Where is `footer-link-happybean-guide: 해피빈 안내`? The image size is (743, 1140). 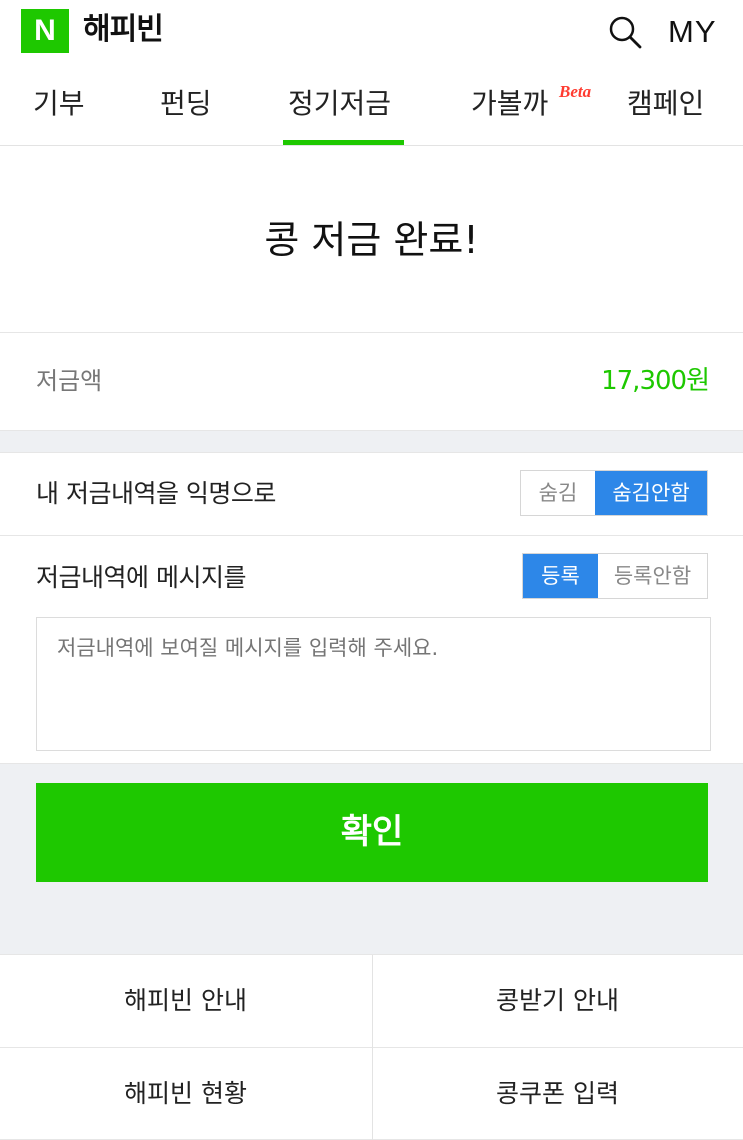
footer-link-happybean-guide: 해피빈 안내 is located at coordinates (185, 1001).